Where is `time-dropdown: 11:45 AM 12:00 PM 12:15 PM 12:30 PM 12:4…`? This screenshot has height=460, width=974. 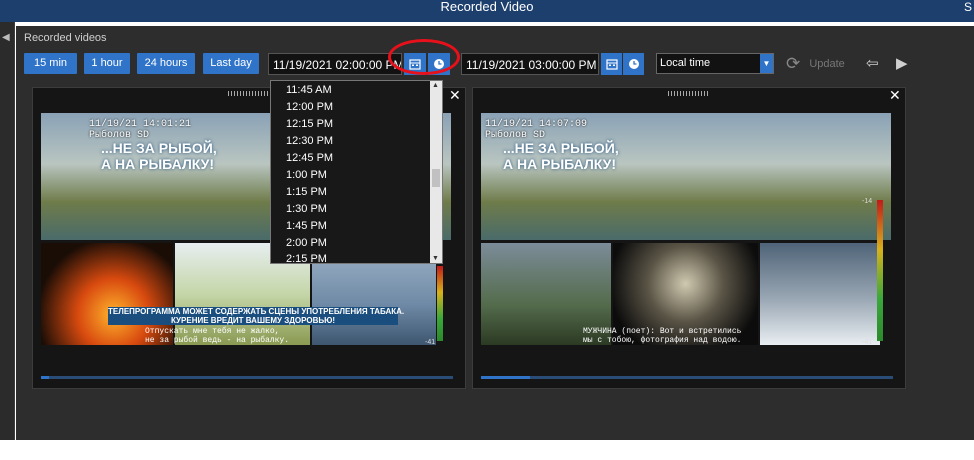 time-dropdown: 11:45 AM 12:00 PM 12:15 PM 12:30 PM 12:4… is located at coordinates (356, 172).